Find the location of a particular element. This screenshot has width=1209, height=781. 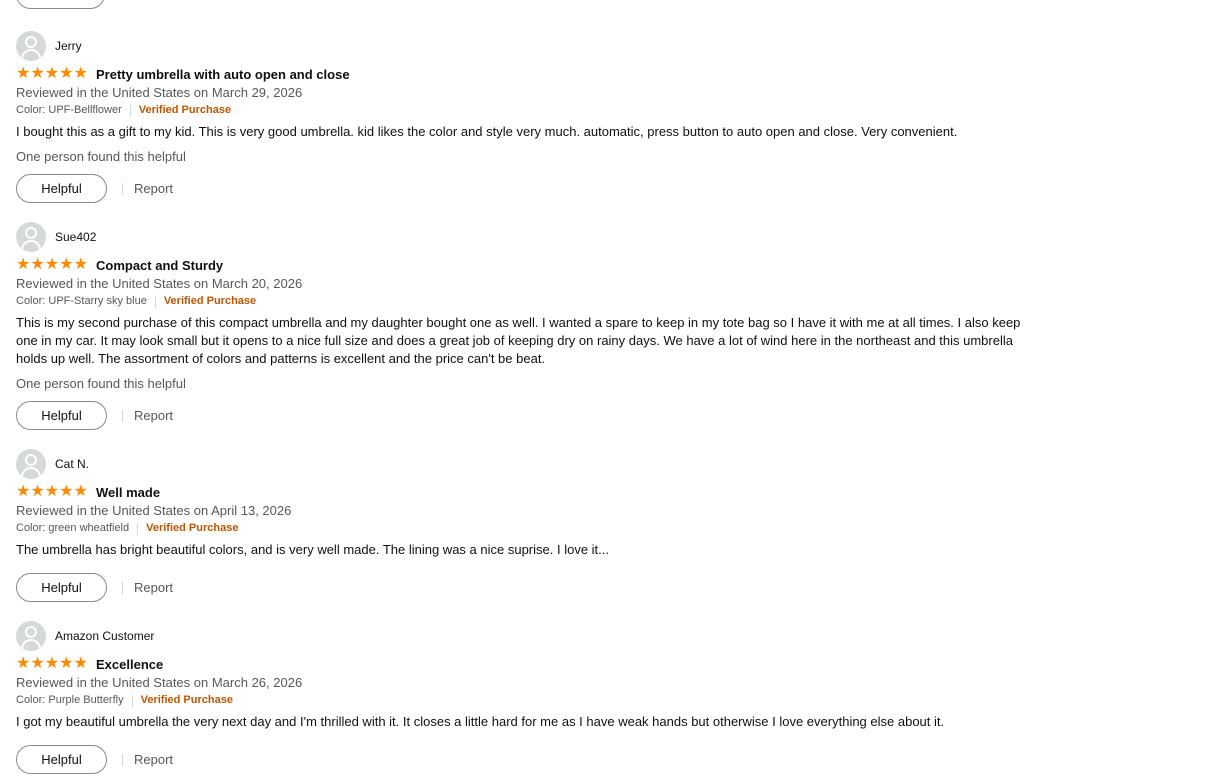

reviewer-name: Amazon Customer is located at coordinates (105, 636).